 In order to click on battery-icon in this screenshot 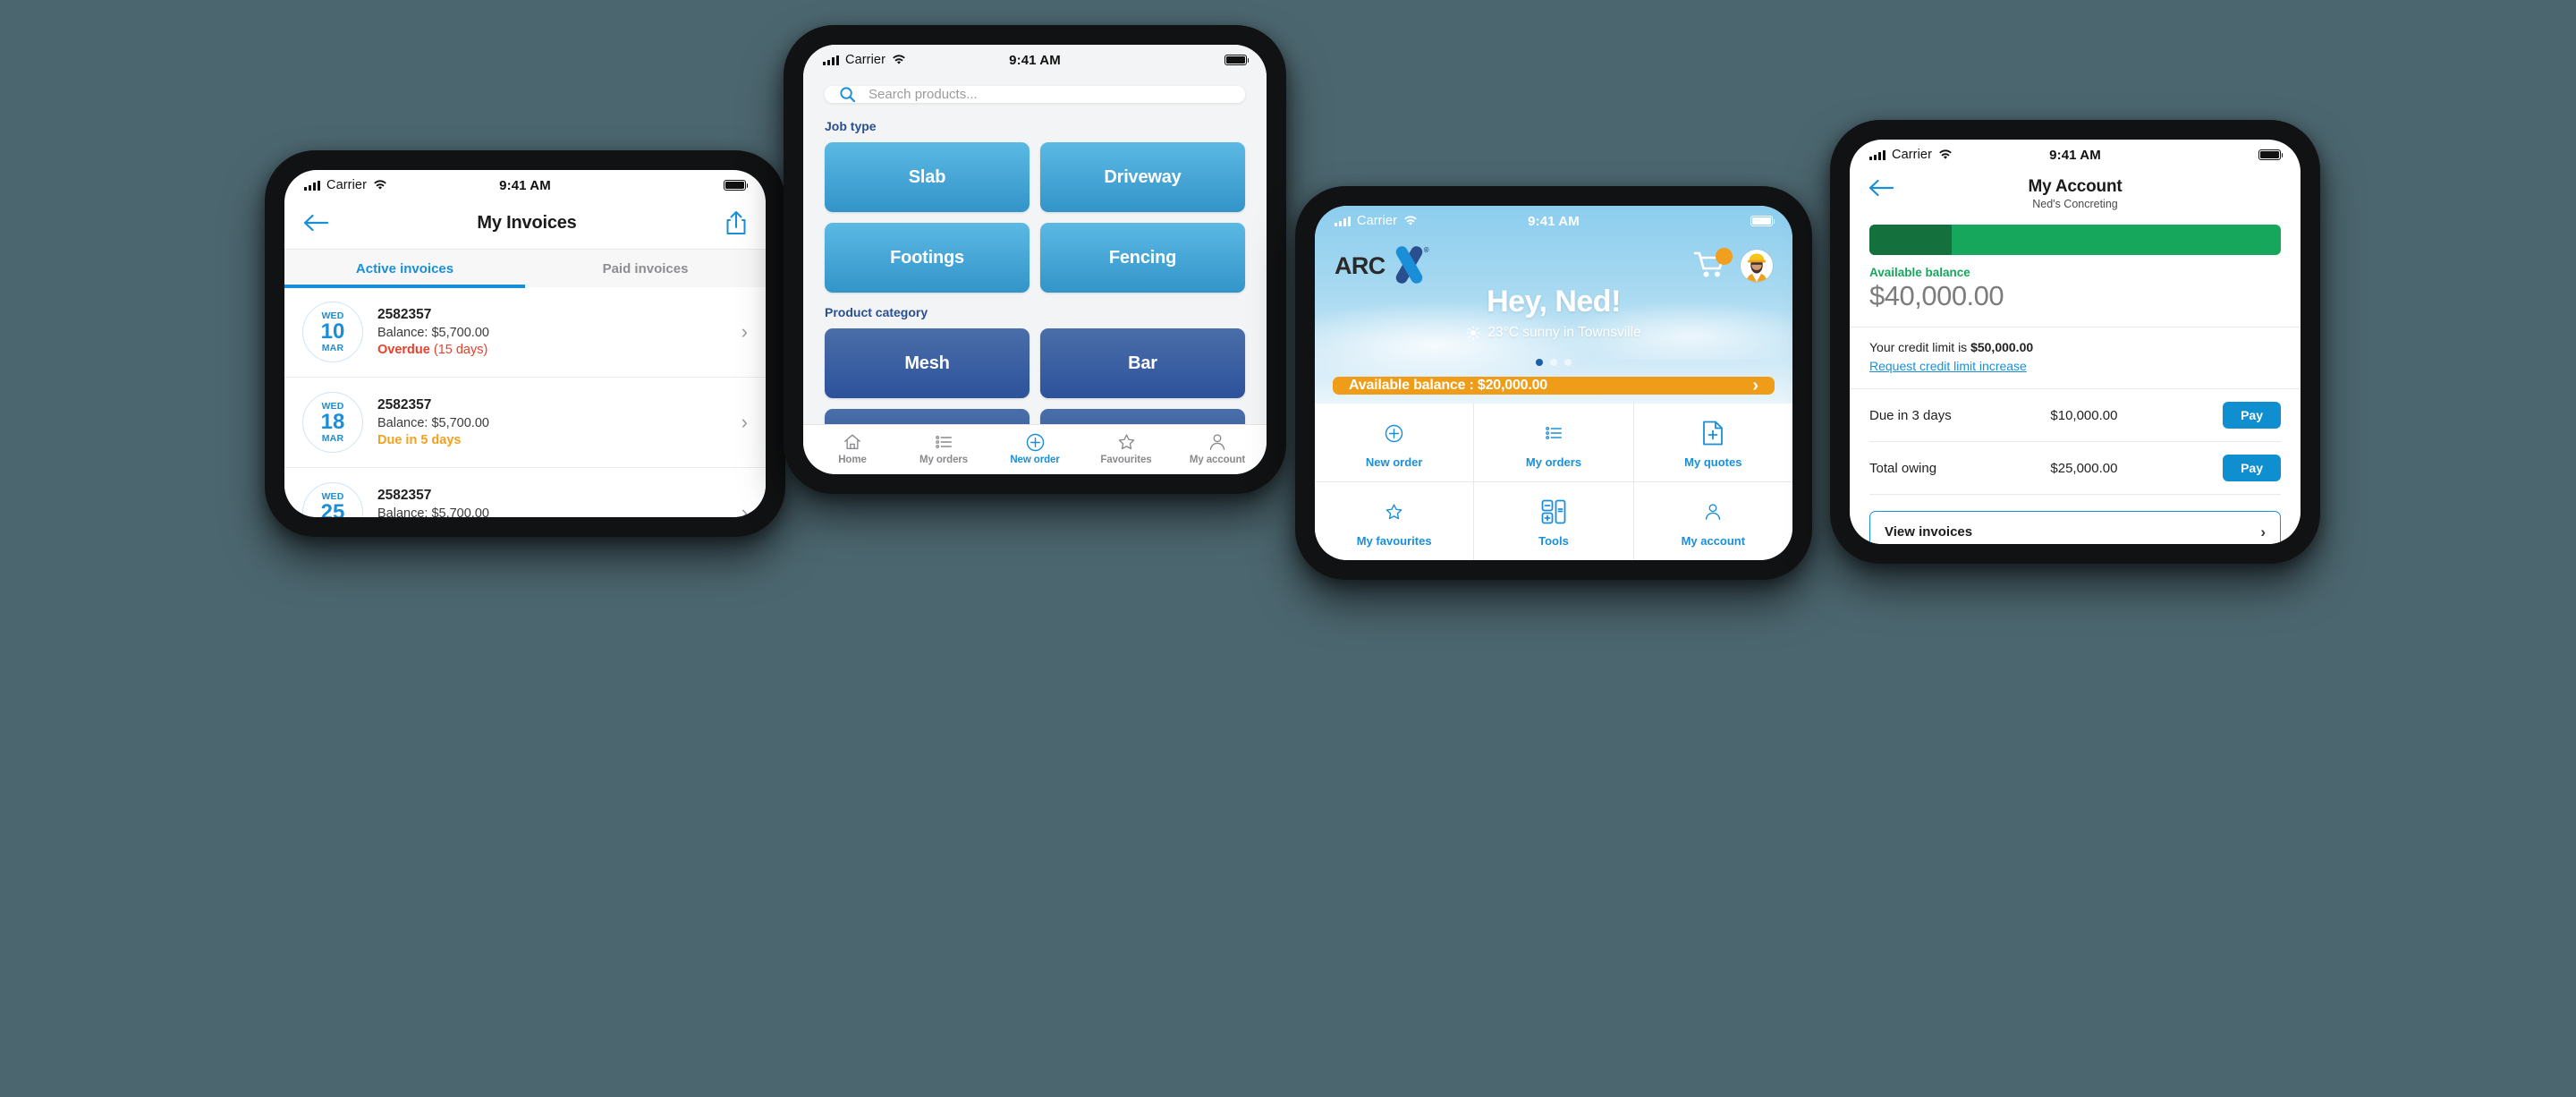, I will do `click(2271, 154)`.